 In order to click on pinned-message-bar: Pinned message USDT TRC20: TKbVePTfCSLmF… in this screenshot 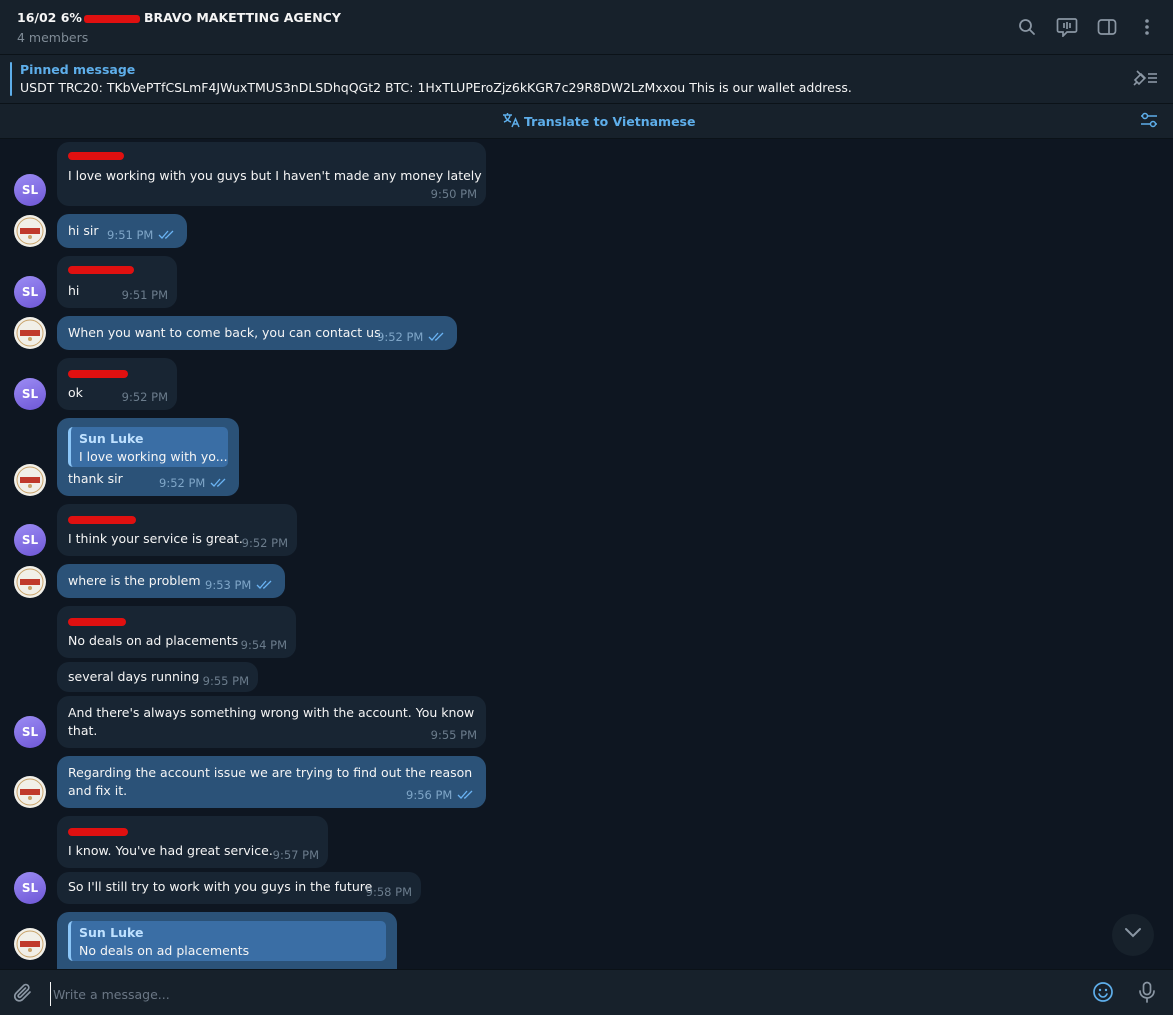, I will do `click(586, 79)`.